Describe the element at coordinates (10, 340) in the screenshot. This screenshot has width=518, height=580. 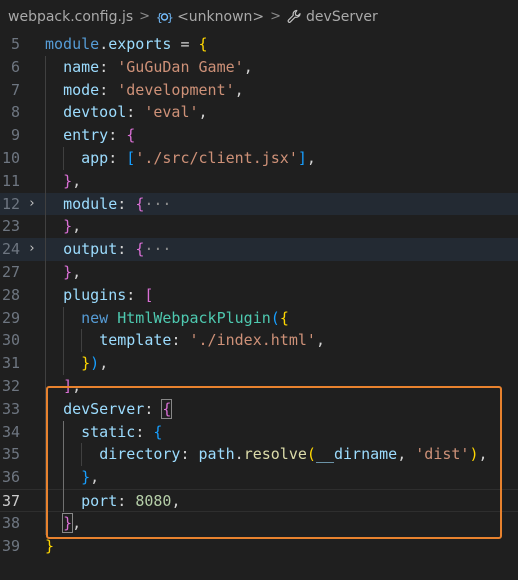
I see `line-number: 30` at that location.